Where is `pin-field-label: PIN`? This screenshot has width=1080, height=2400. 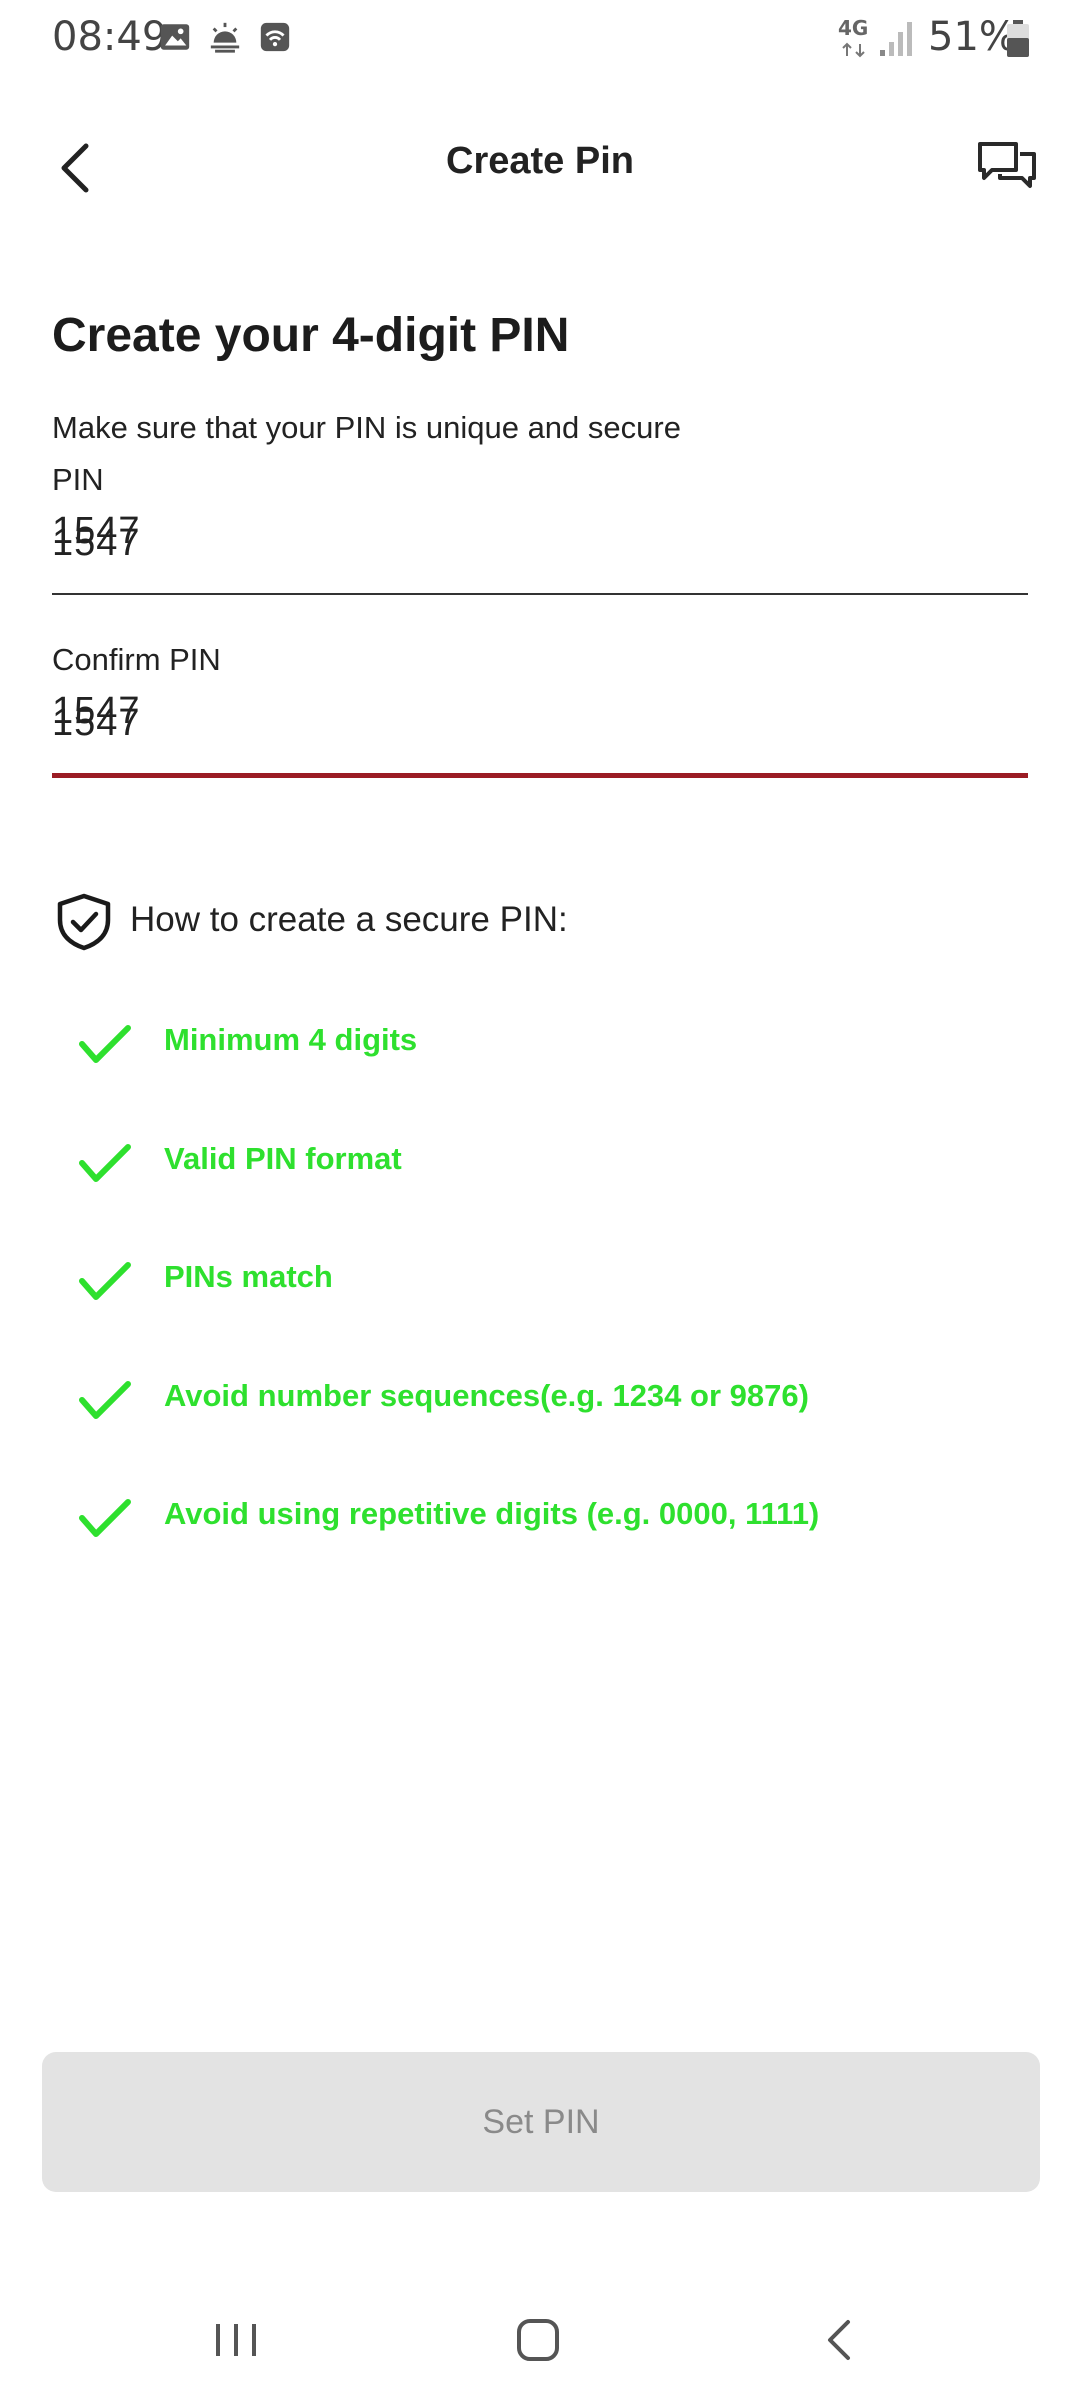
pin-field-label: PIN is located at coordinates (78, 479).